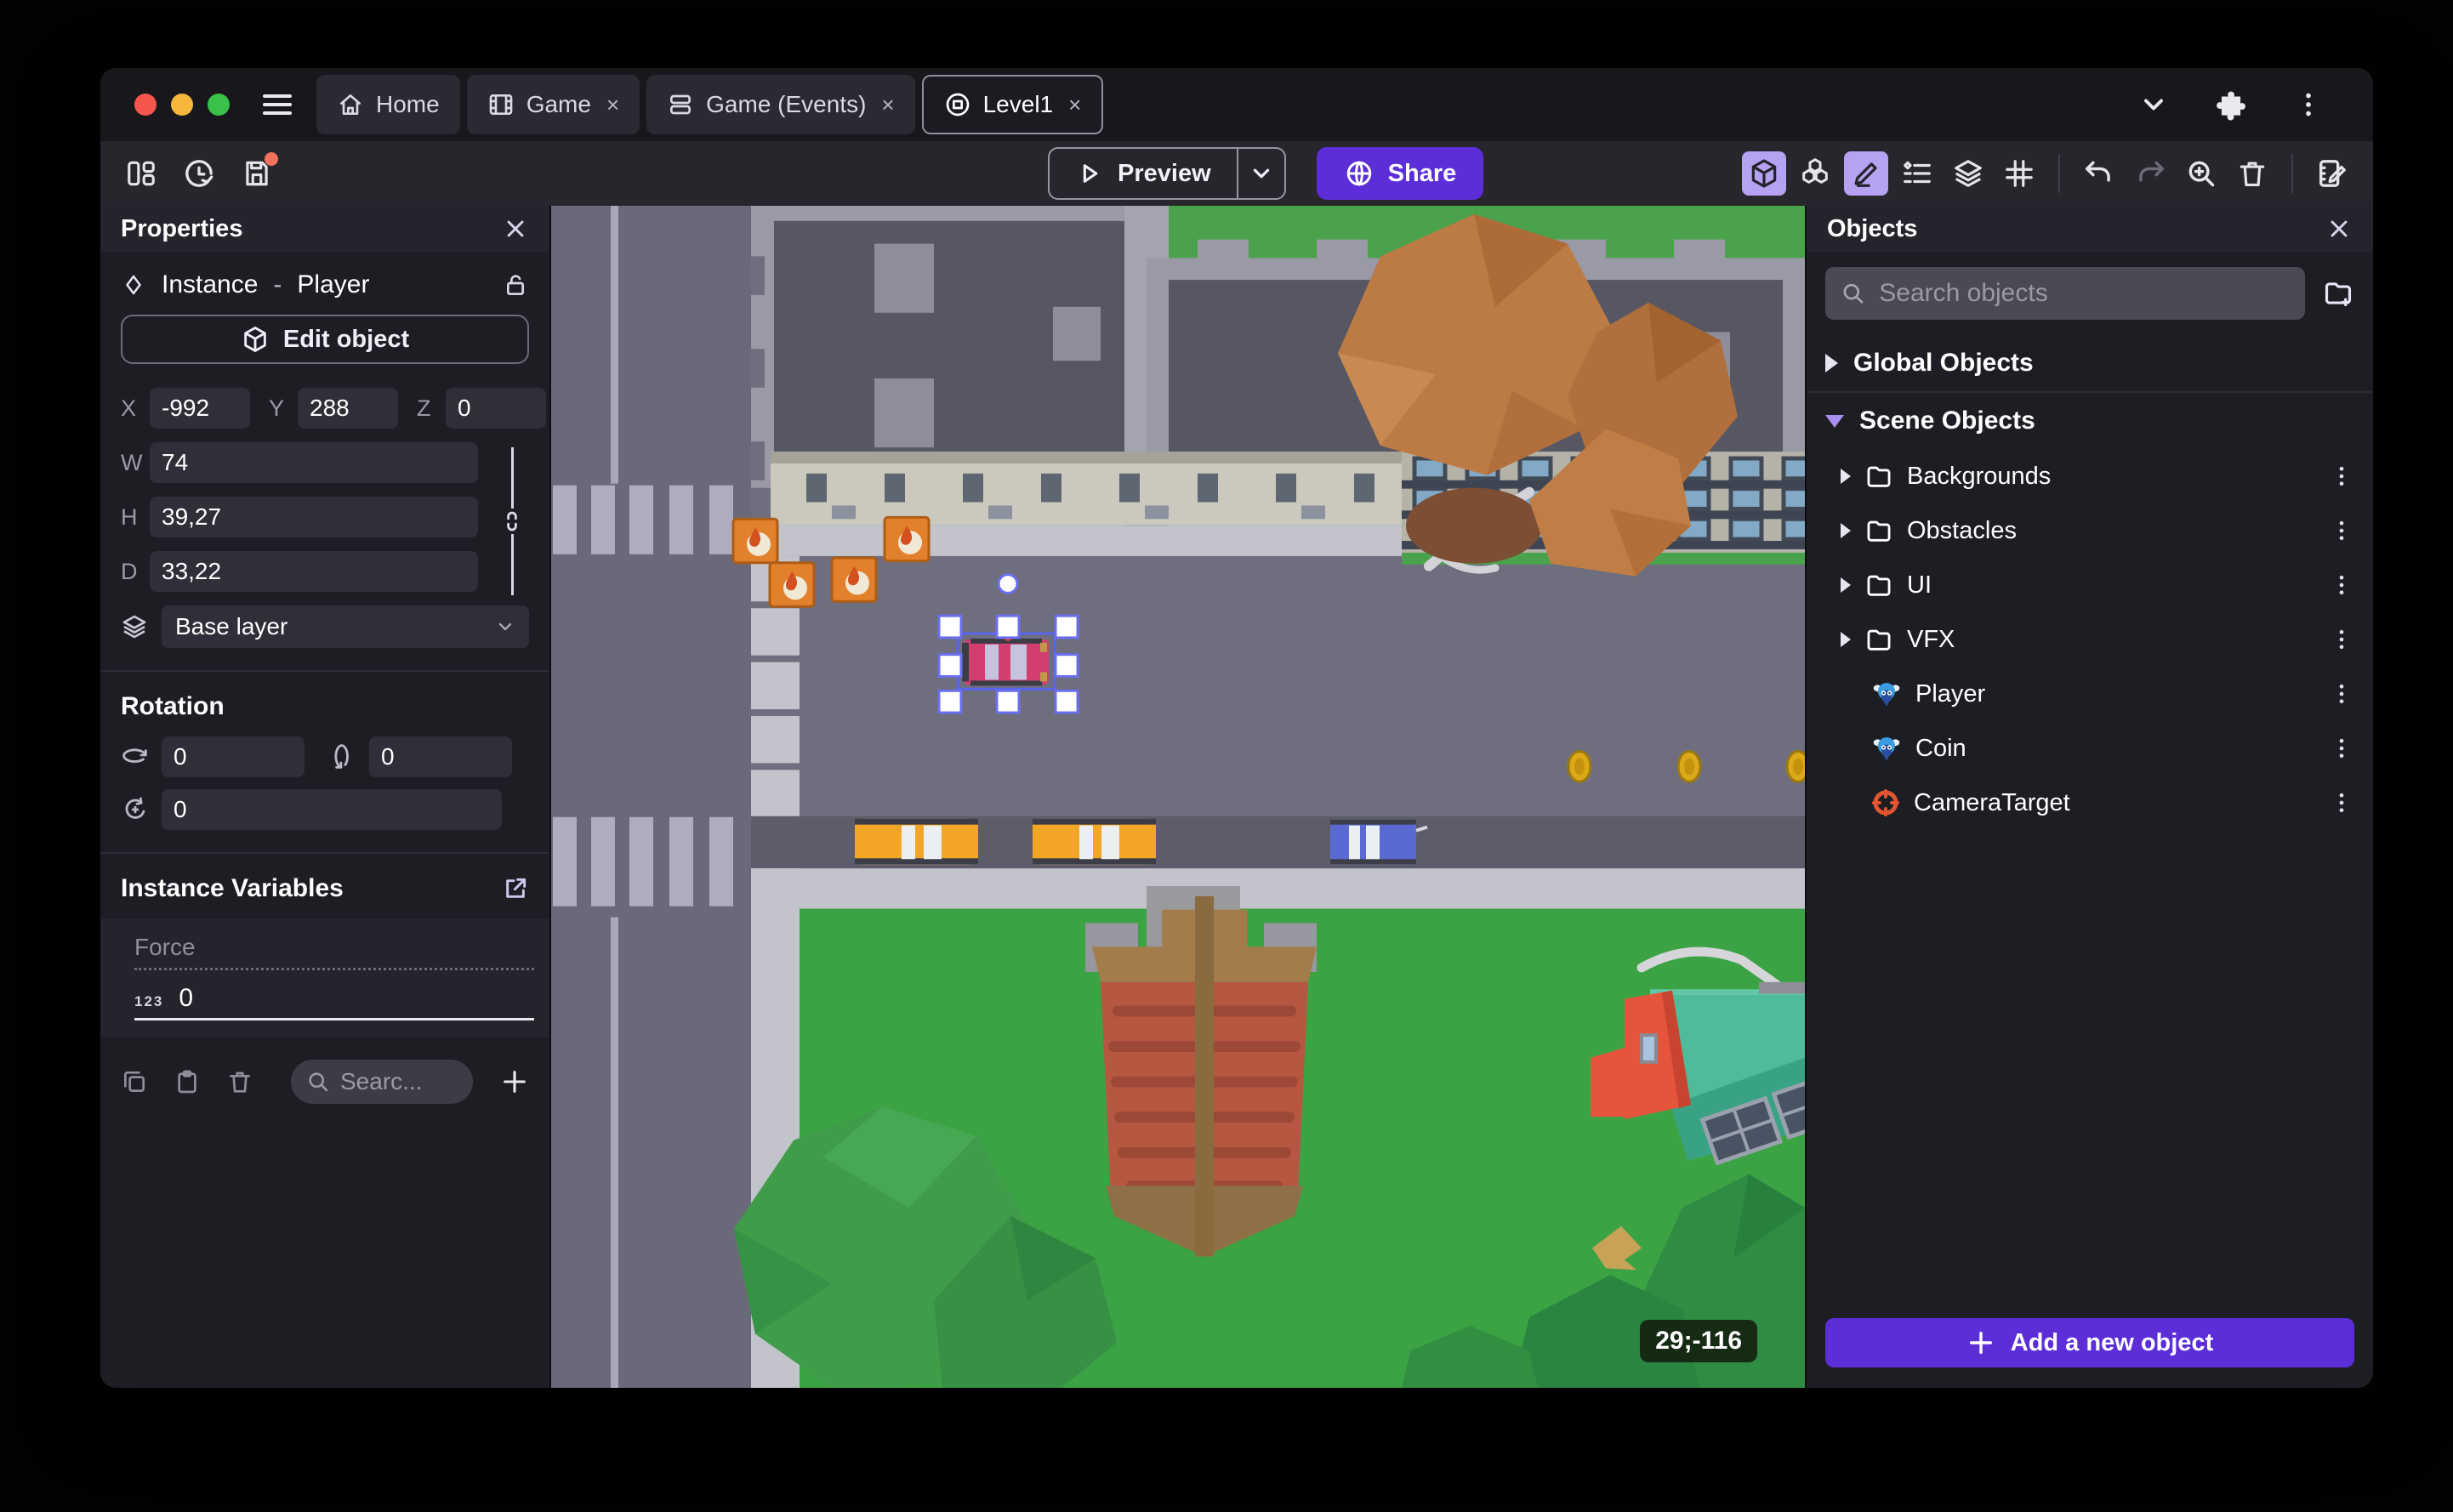 Image resolution: width=2453 pixels, height=1512 pixels. What do you see at coordinates (145, 105) in the screenshot?
I see `close-window-button` at bounding box center [145, 105].